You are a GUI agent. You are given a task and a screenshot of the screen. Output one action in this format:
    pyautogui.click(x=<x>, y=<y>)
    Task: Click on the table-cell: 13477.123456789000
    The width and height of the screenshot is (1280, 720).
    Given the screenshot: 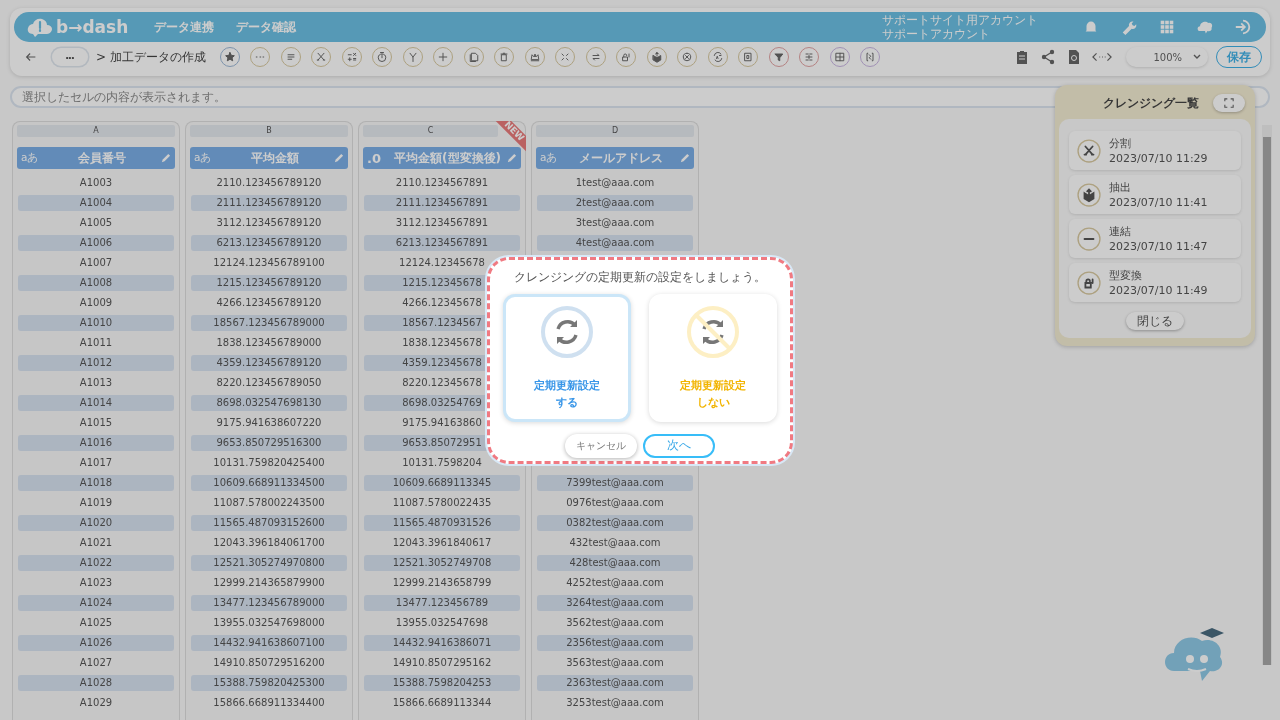 What is the action you would take?
    pyautogui.click(x=269, y=602)
    